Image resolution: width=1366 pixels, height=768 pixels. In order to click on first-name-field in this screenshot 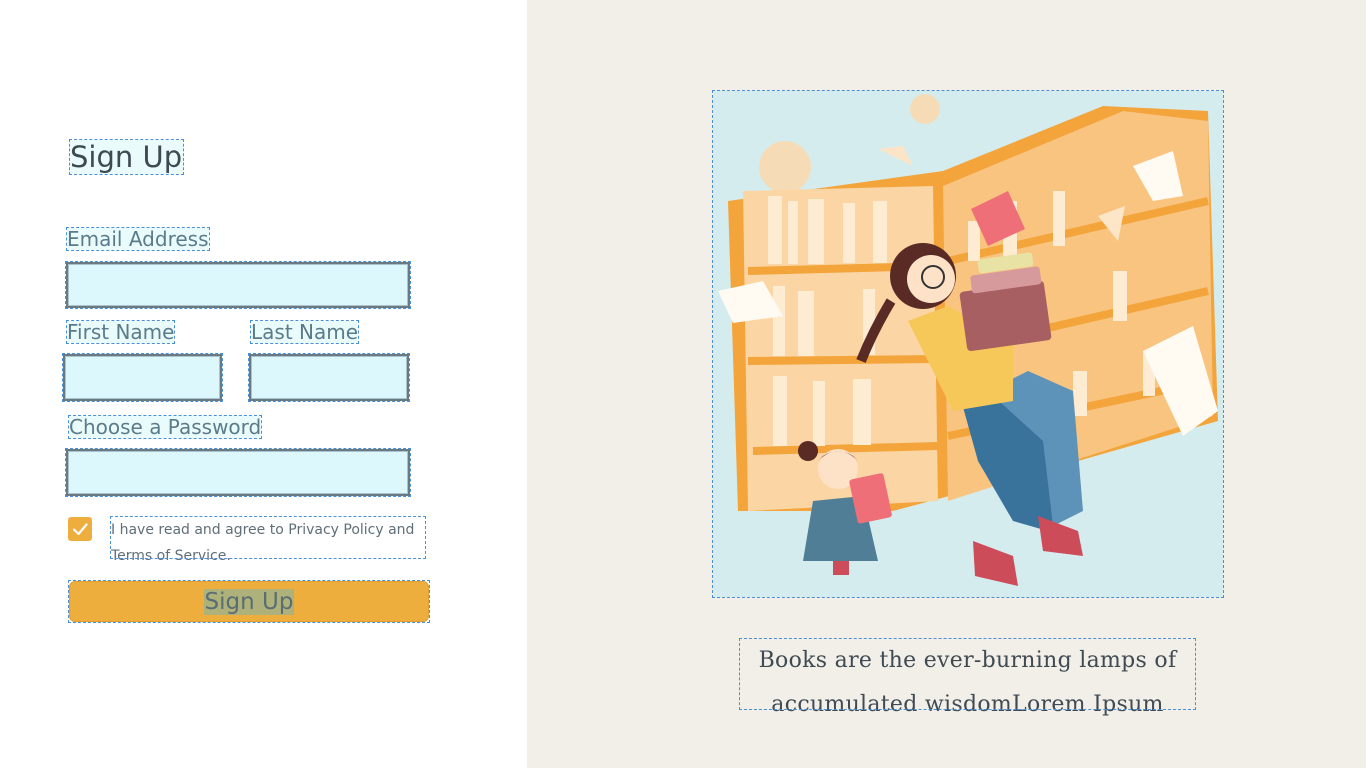, I will do `click(142, 377)`.